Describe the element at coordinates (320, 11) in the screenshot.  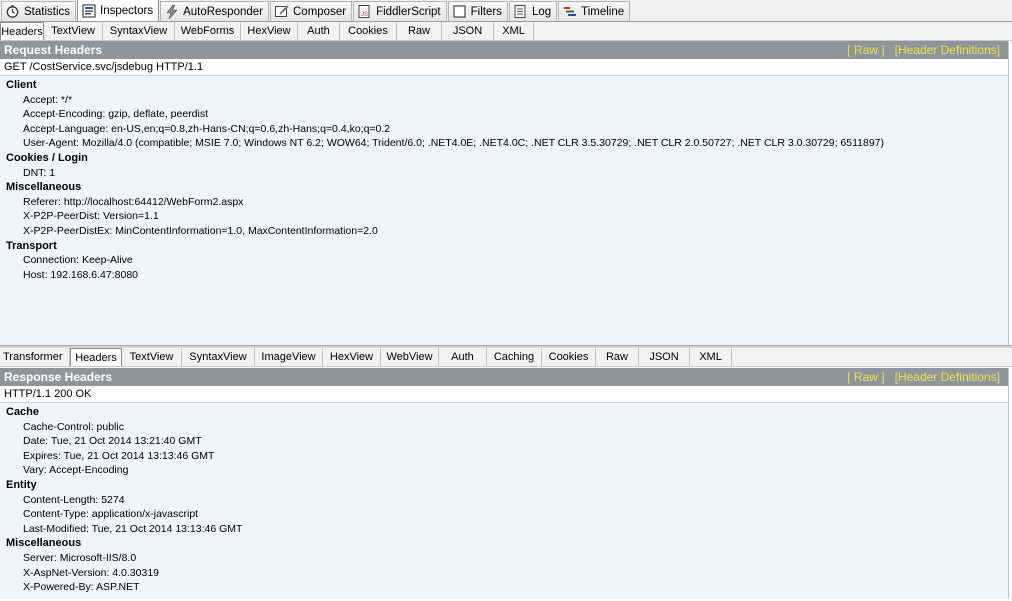
I see `tab-label: Composer` at that location.